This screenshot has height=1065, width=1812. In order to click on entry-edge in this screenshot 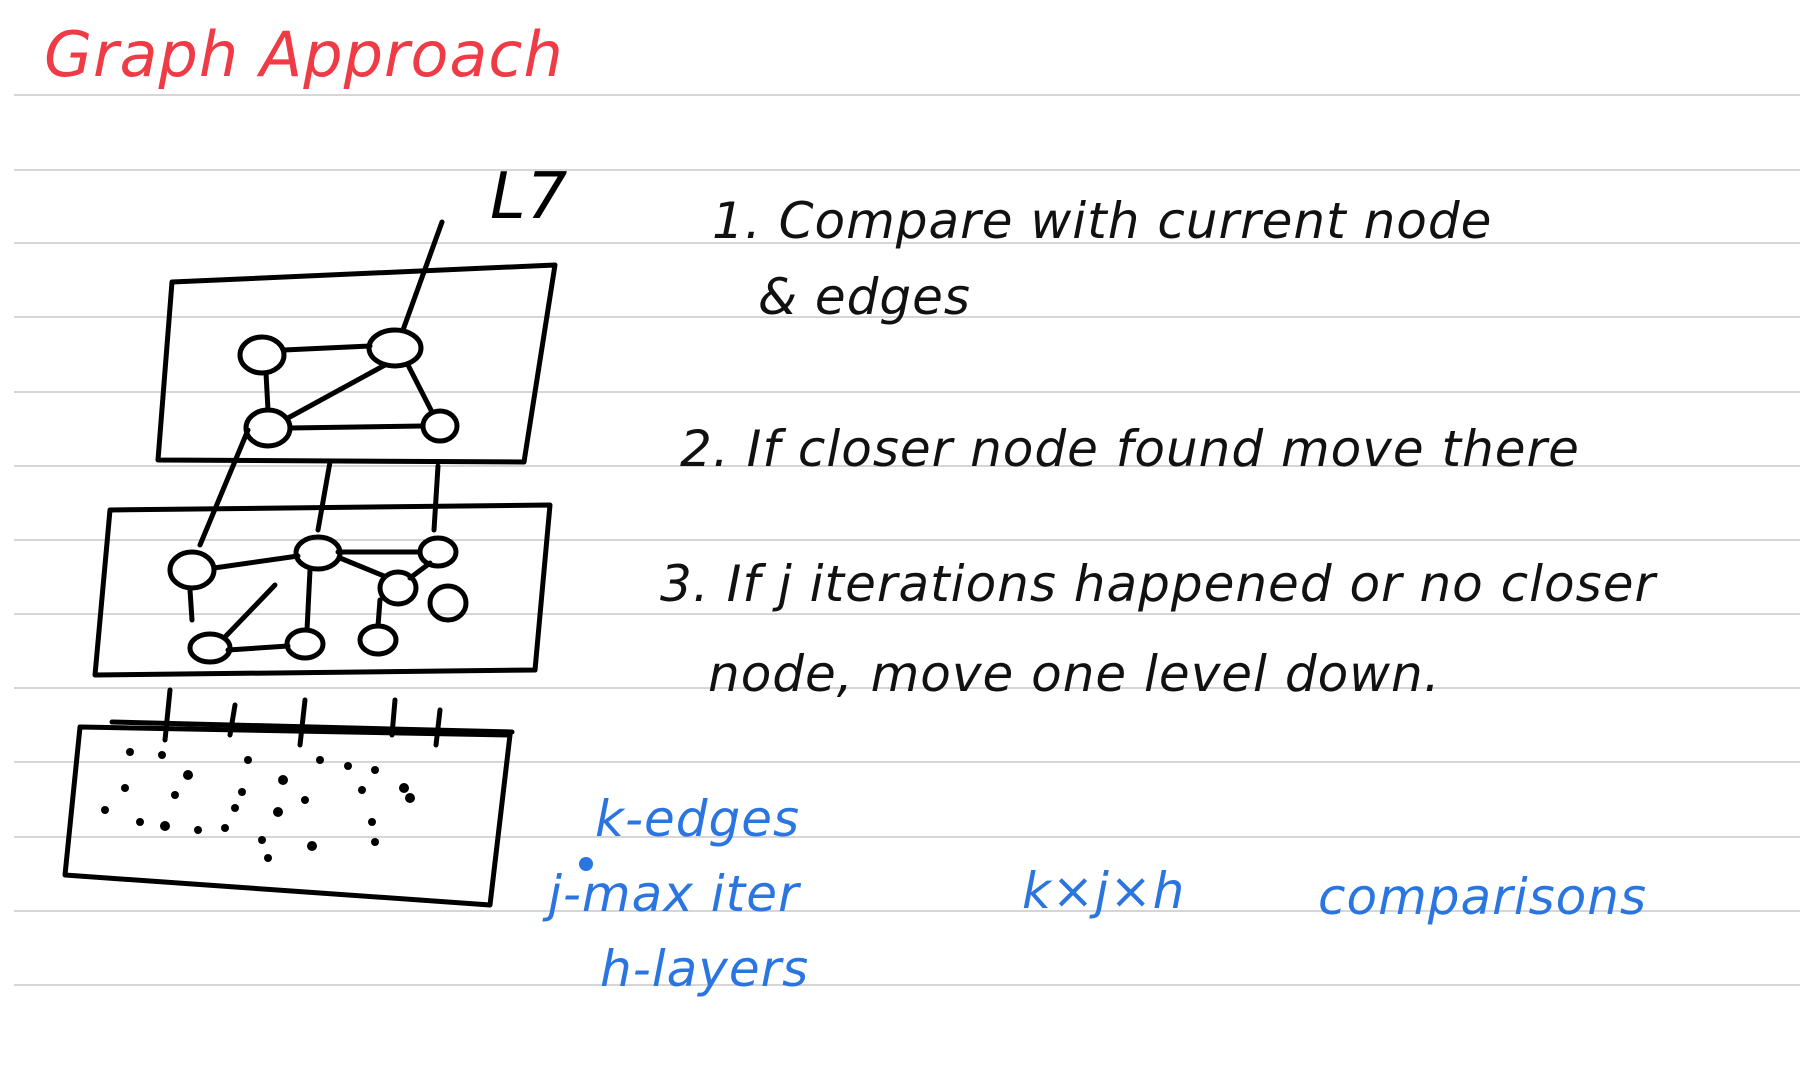, I will do `click(422, 276)`.